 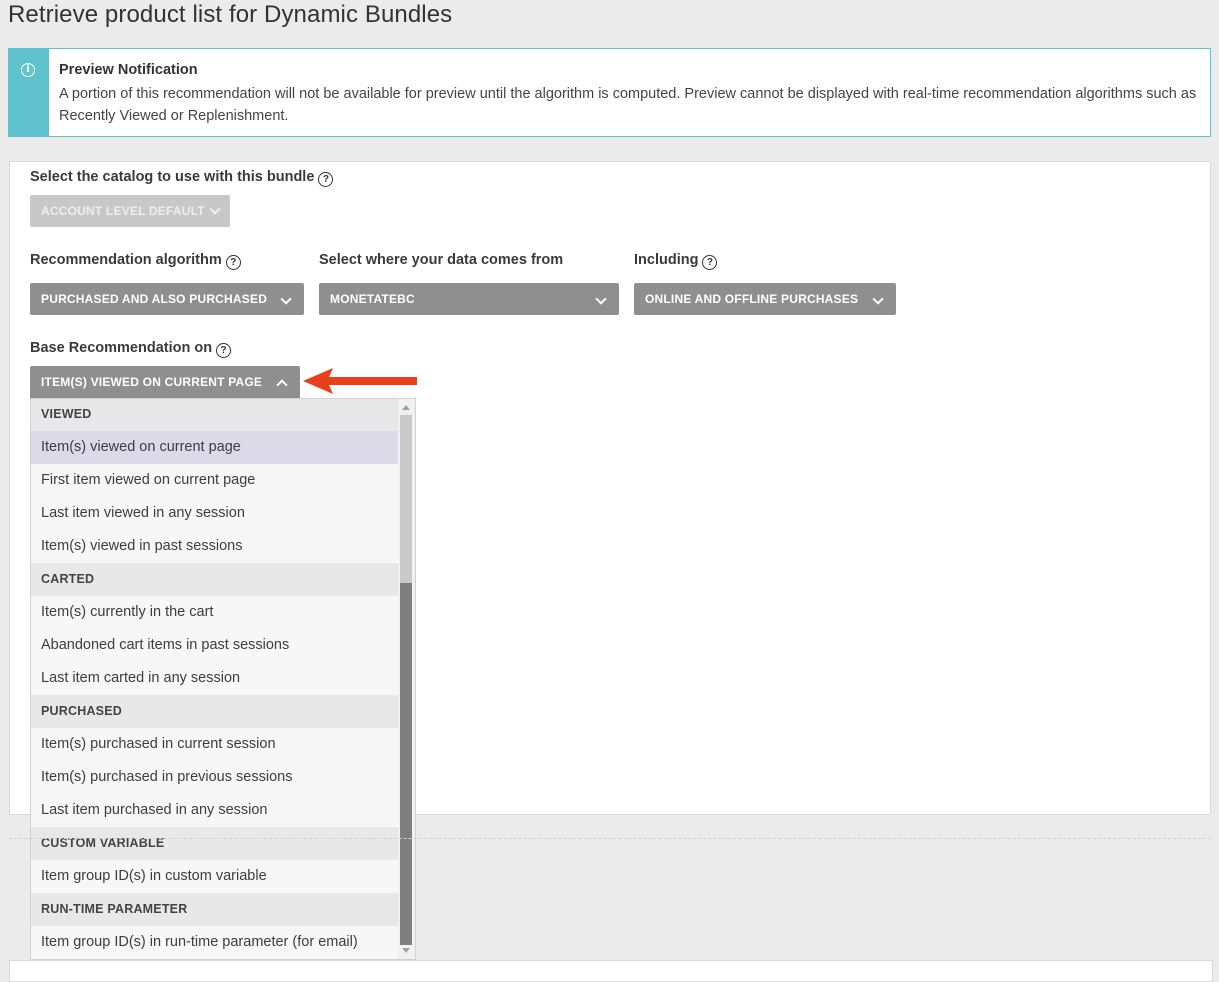 I want to click on catalog-select: ACCOUNT LEVEL DEFAULT, so click(x=130, y=211).